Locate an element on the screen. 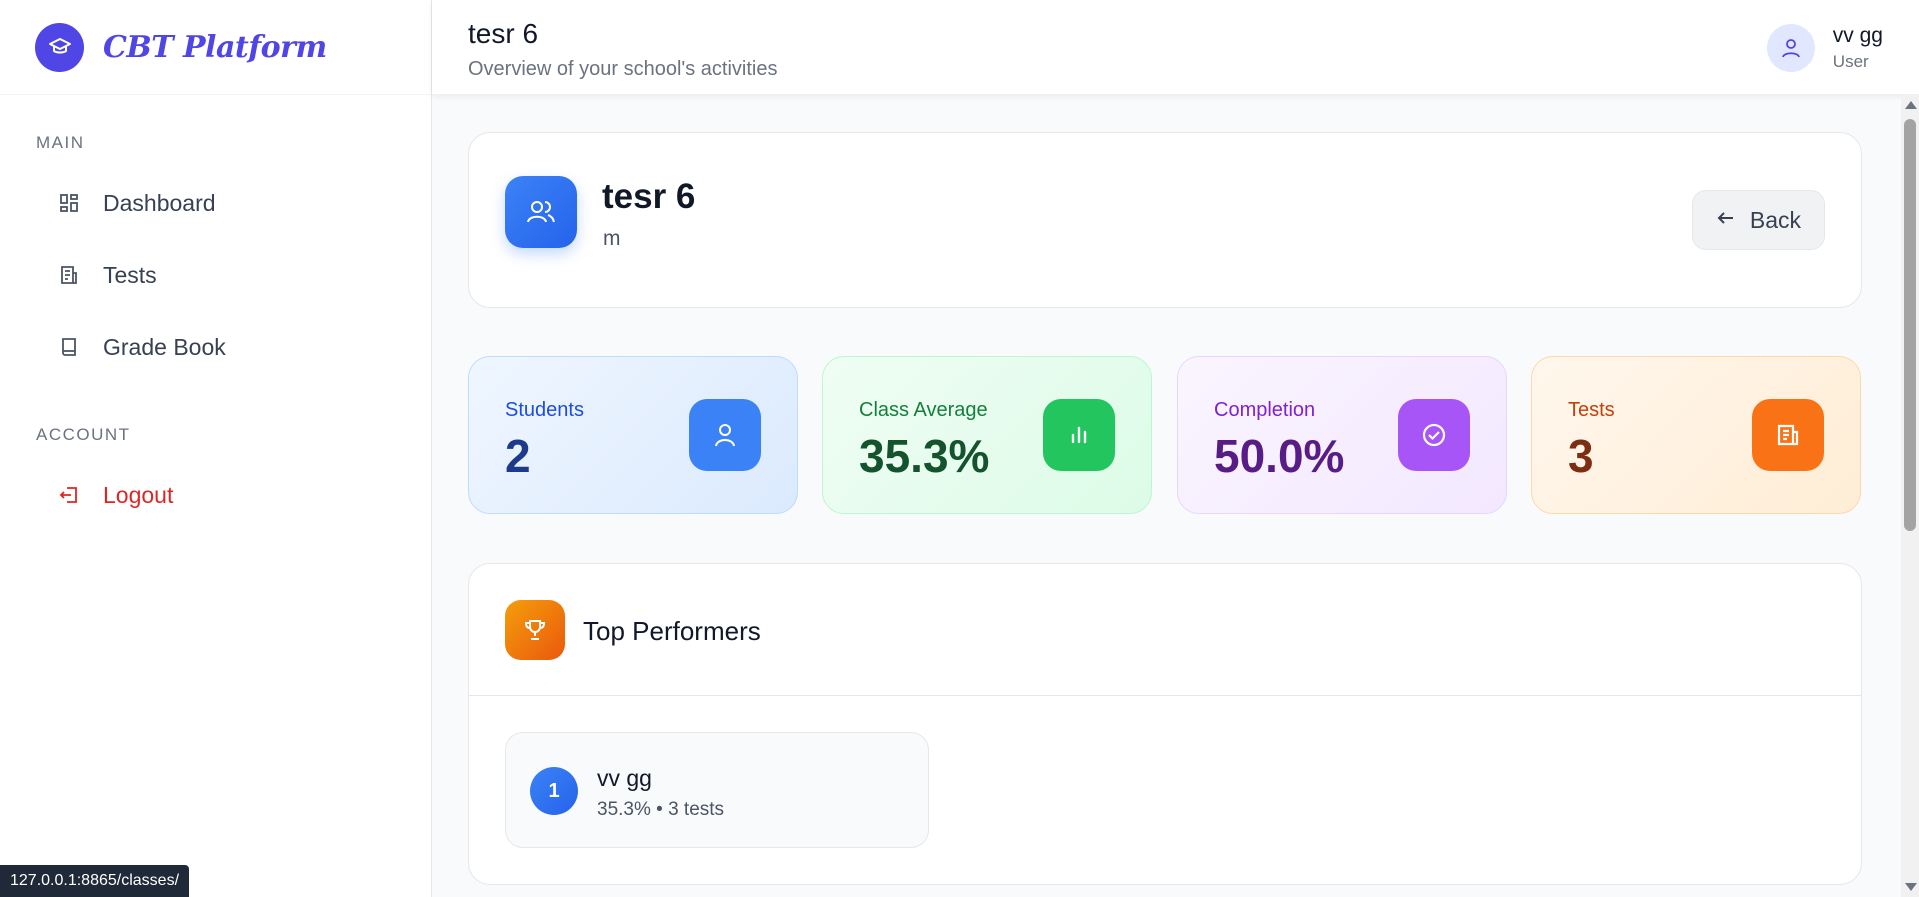 The image size is (1919, 897). list-item: 1 vv gg 35.3% • 3 tests is located at coordinates (717, 790).